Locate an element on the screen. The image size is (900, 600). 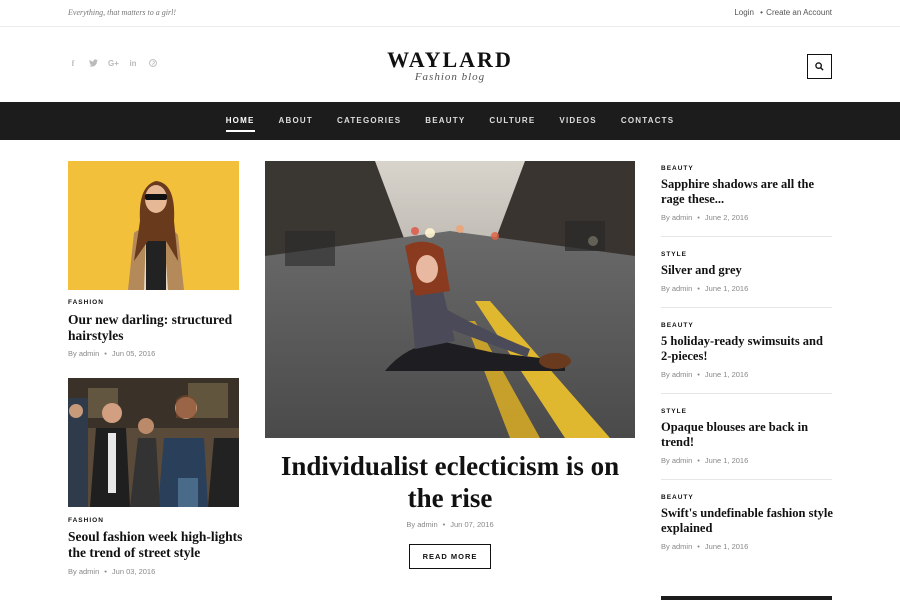
nav-item-contacts: CONTACTS is located at coordinates (647, 121).